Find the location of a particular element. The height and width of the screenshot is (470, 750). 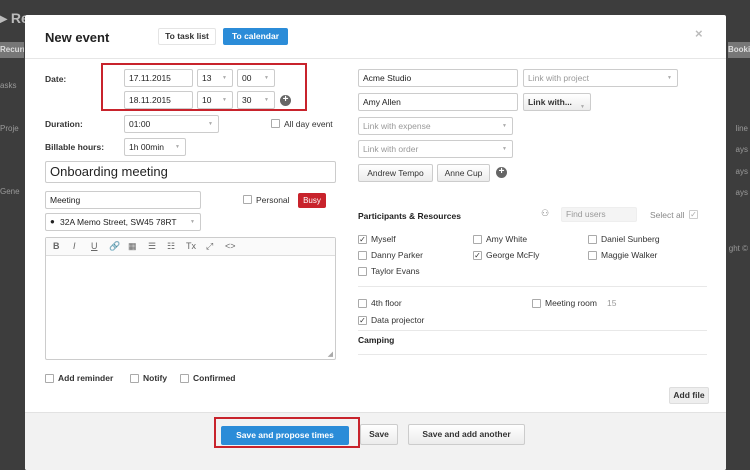

location-text: 32A Memo Street, SW45 78RT is located at coordinates (118, 222).